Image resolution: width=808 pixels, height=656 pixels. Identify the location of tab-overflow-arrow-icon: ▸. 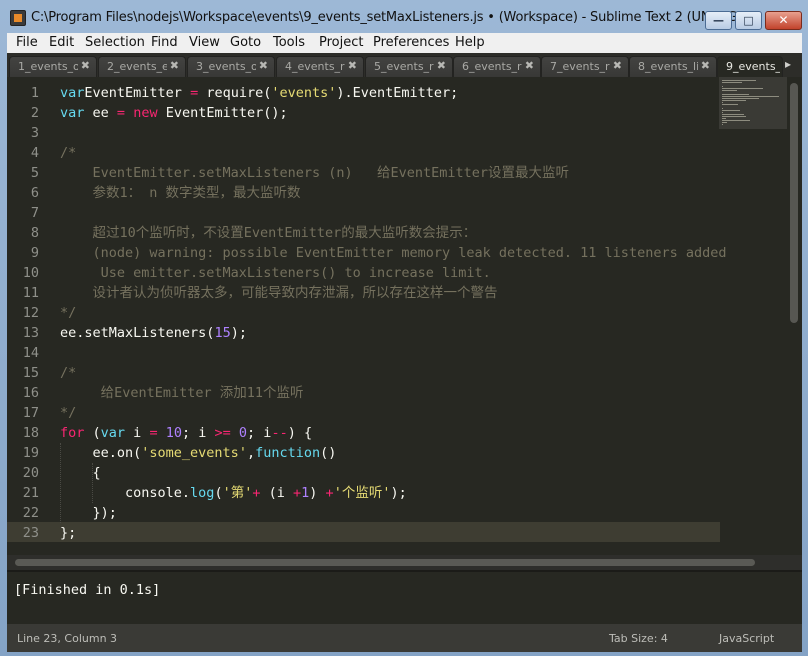
(788, 64).